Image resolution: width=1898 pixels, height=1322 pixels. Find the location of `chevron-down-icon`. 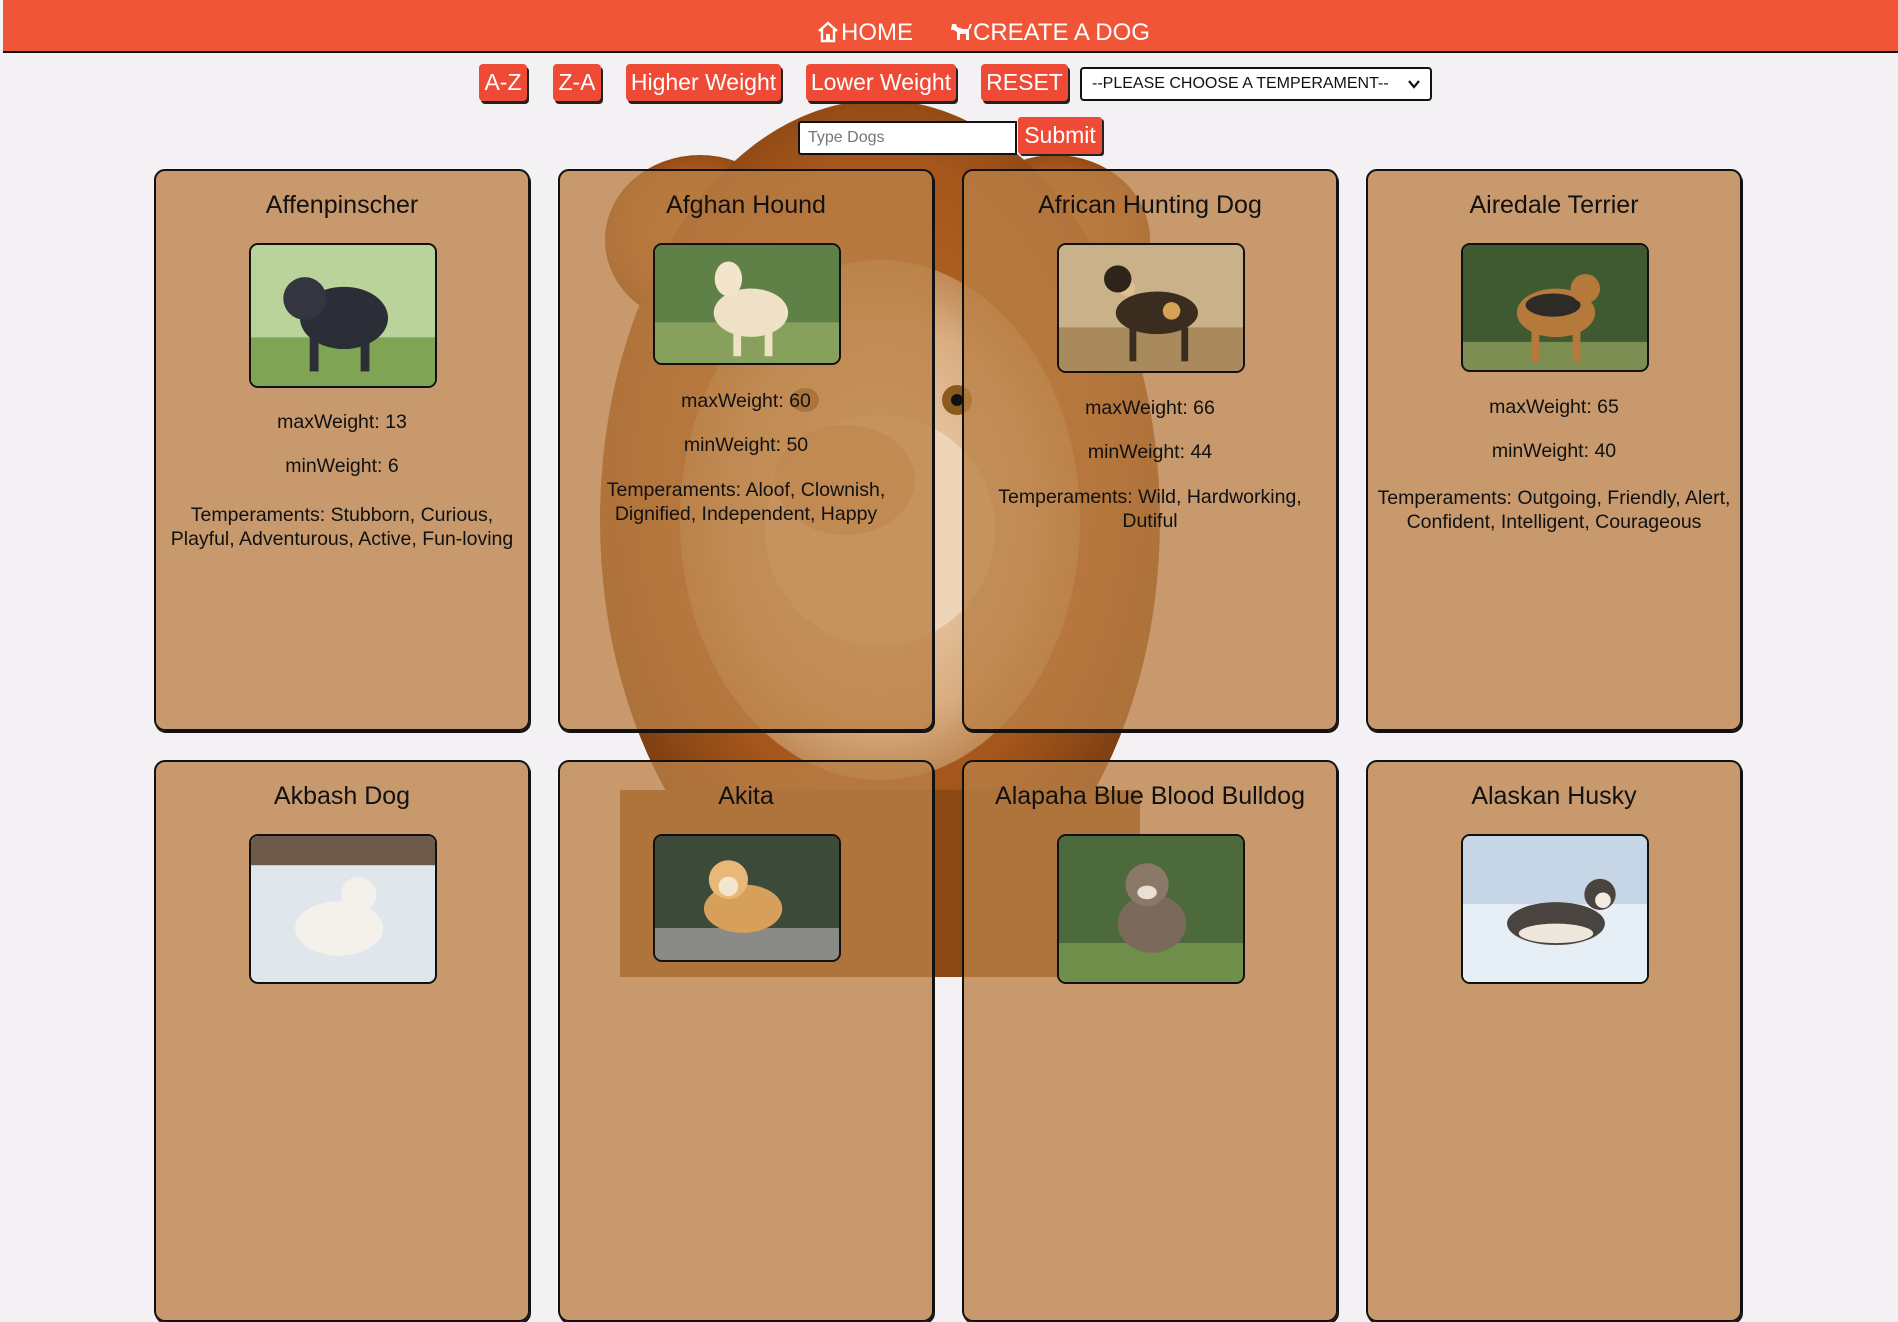

chevron-down-icon is located at coordinates (1414, 84).